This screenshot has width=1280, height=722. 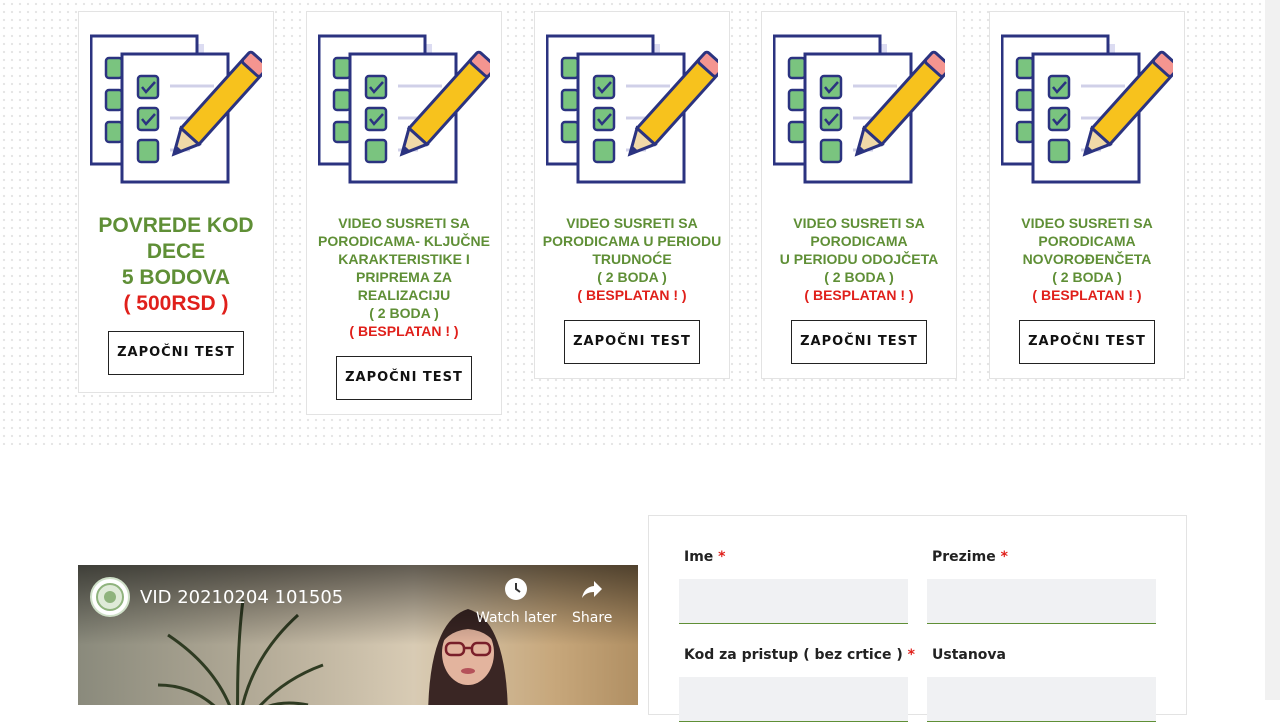 What do you see at coordinates (516, 618) in the screenshot?
I see `watch-later-label: Watch later` at bounding box center [516, 618].